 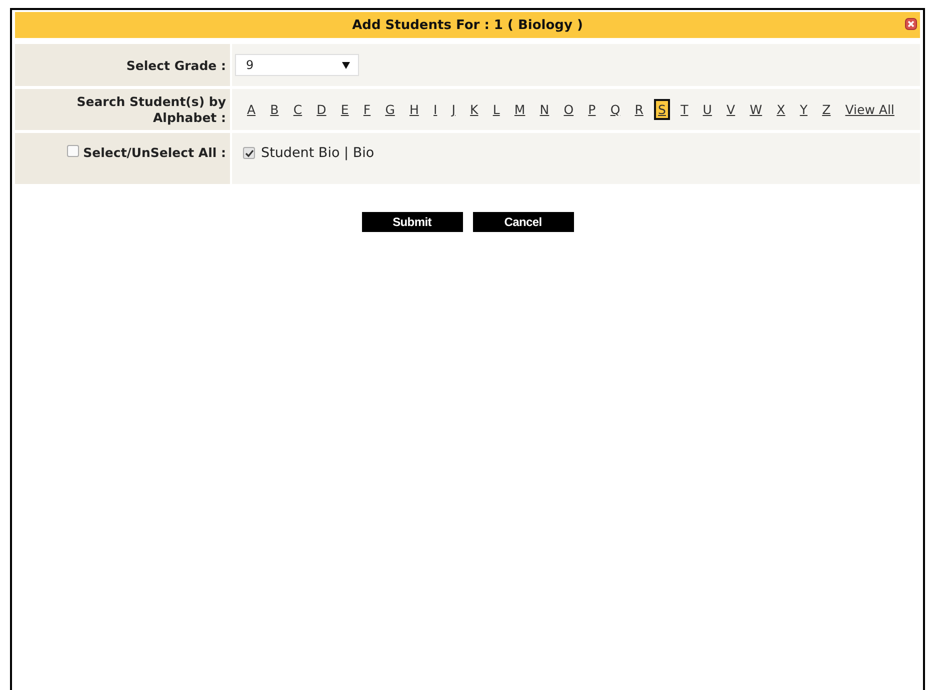 What do you see at coordinates (297, 65) in the screenshot?
I see `grade-dropdown: 9` at bounding box center [297, 65].